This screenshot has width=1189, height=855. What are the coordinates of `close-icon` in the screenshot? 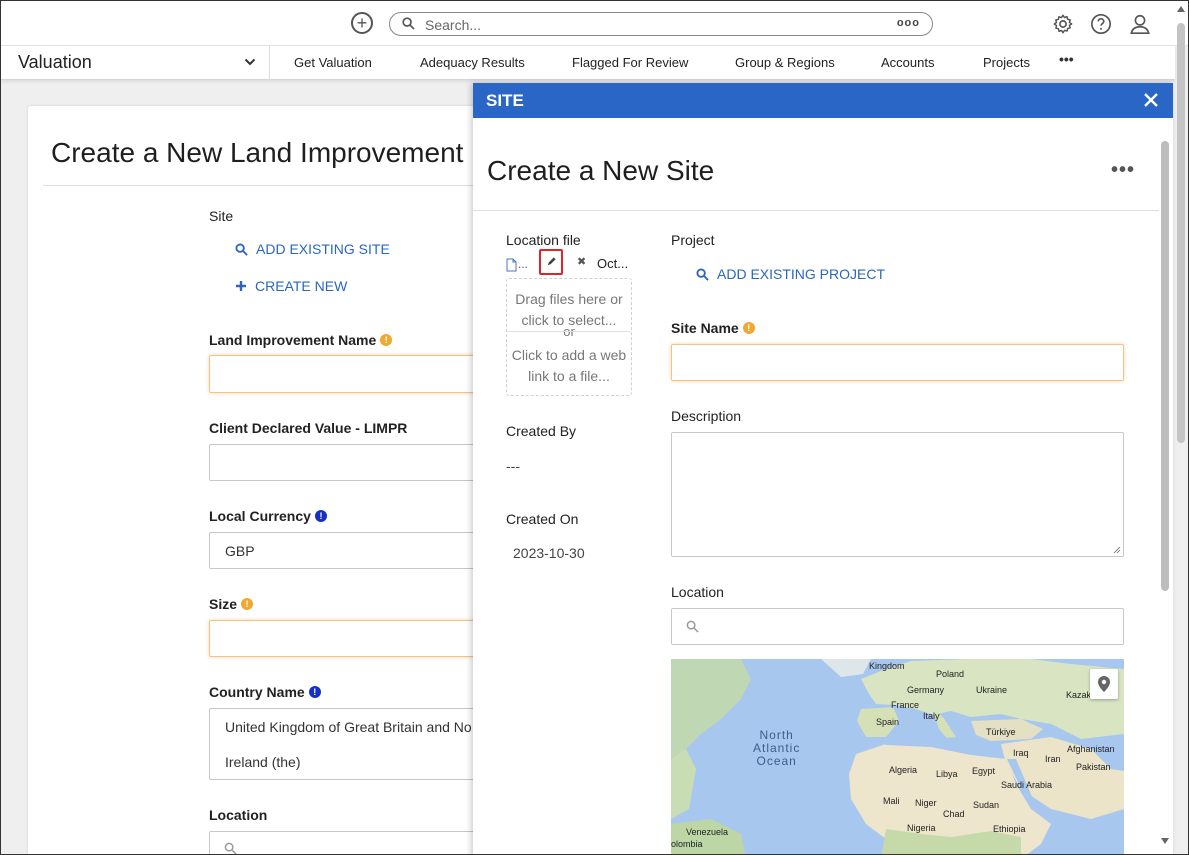 It's located at (1151, 100).